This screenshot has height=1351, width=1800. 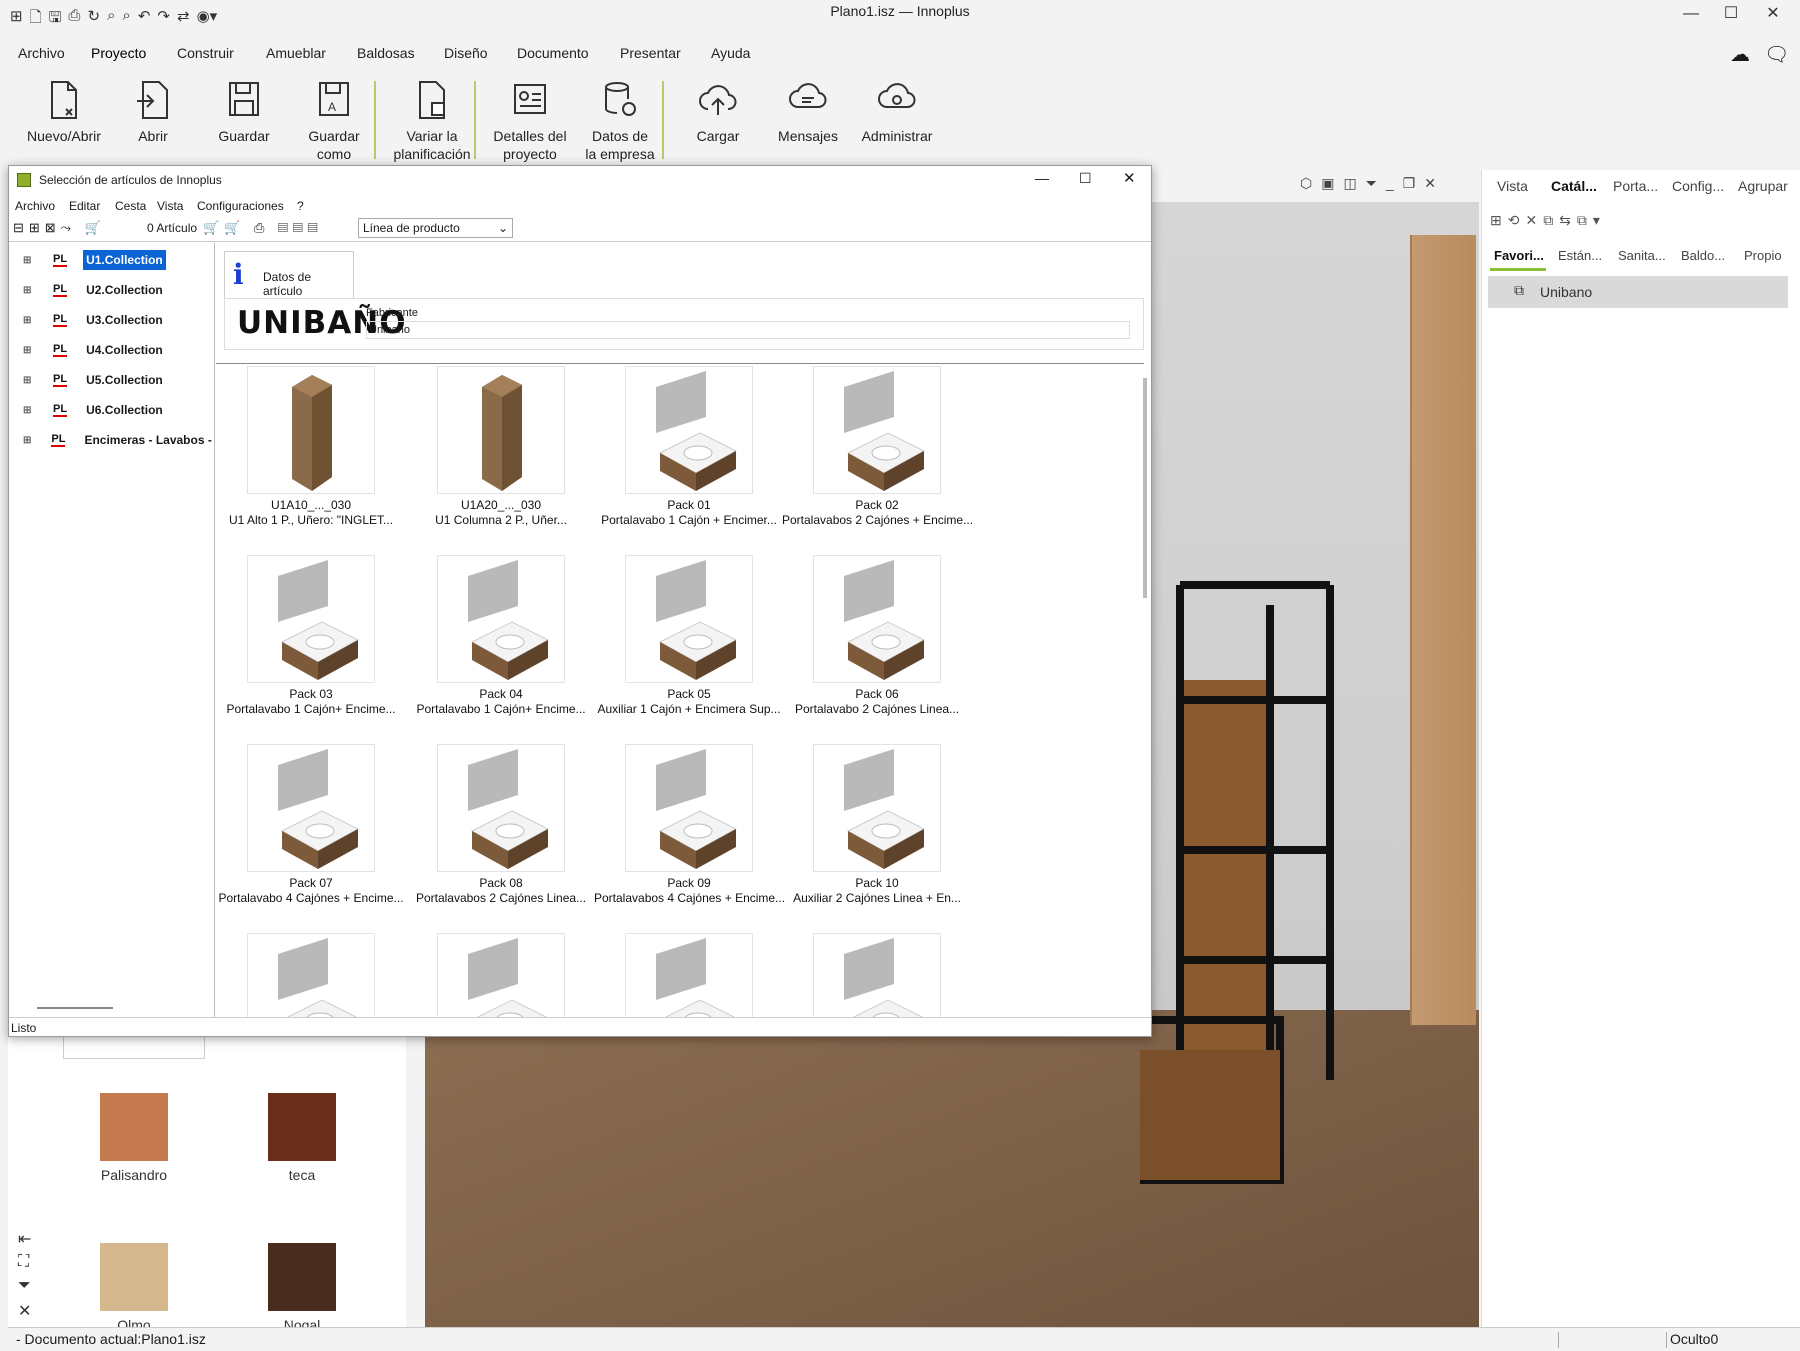 I want to click on status-divider, so click(x=1558, y=1340).